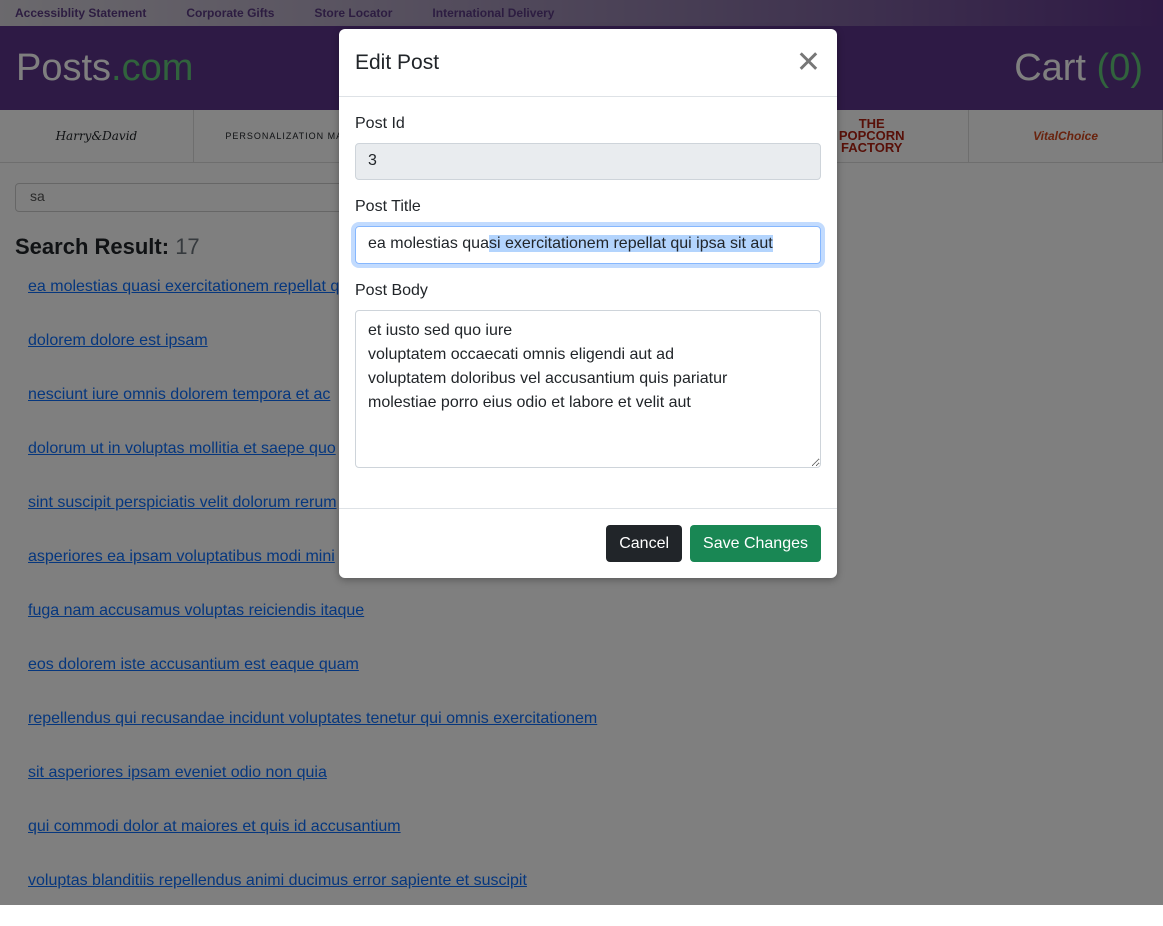 The width and height of the screenshot is (1163, 926). What do you see at coordinates (588, 543) in the screenshot?
I see `modal-footer: Cancel Save Changes` at bounding box center [588, 543].